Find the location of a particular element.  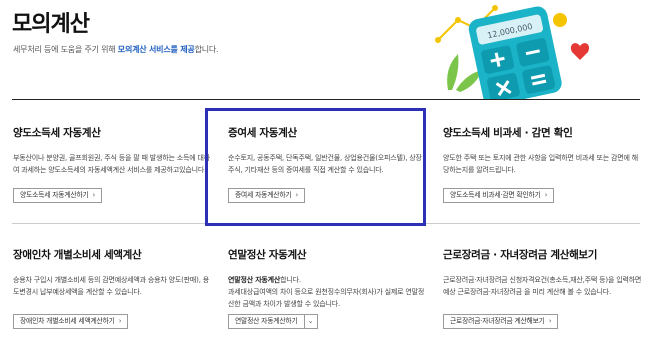

page-subtitle: 세무처리 등에 도움을 주기 위해 모의계산 서비스를 제공합니다. is located at coordinates (116, 49).